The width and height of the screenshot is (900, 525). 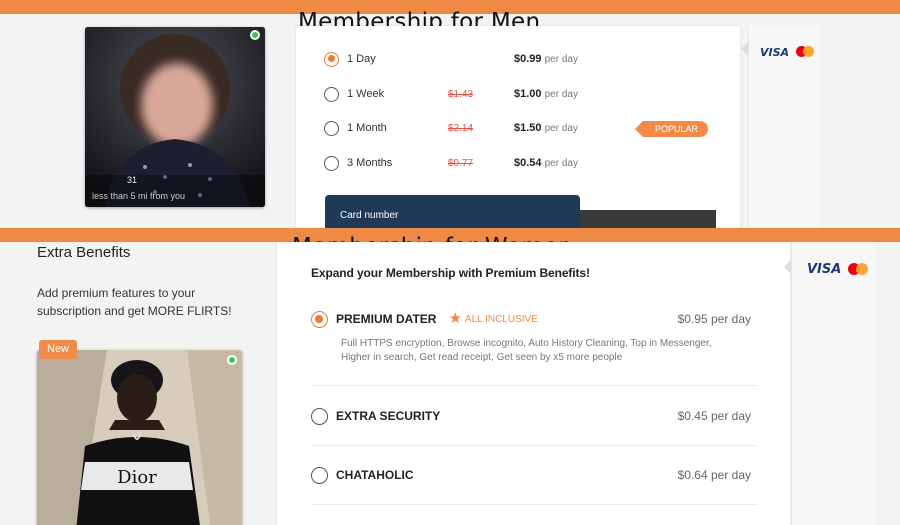 I want to click on popular-badge: POPULAR, so click(x=671, y=129).